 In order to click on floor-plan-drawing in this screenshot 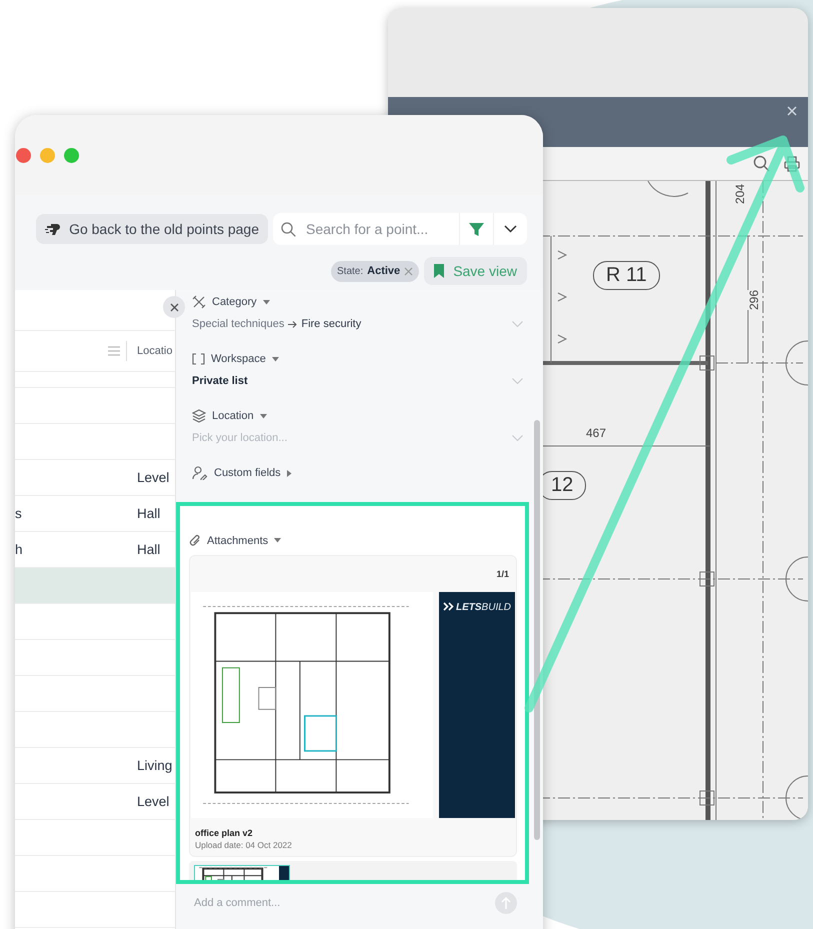, I will do `click(234, 873)`.